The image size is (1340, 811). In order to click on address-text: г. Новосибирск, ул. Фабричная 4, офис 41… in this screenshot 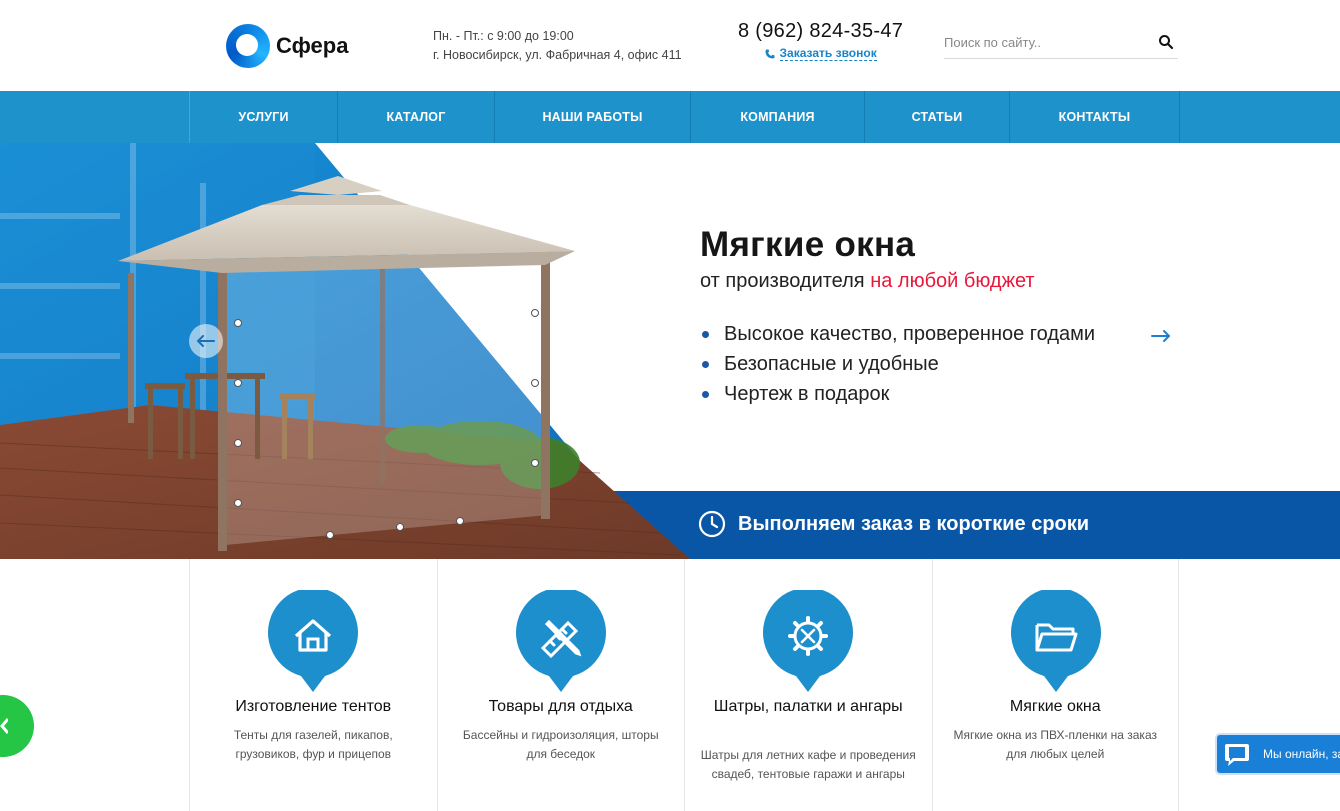, I will do `click(557, 55)`.